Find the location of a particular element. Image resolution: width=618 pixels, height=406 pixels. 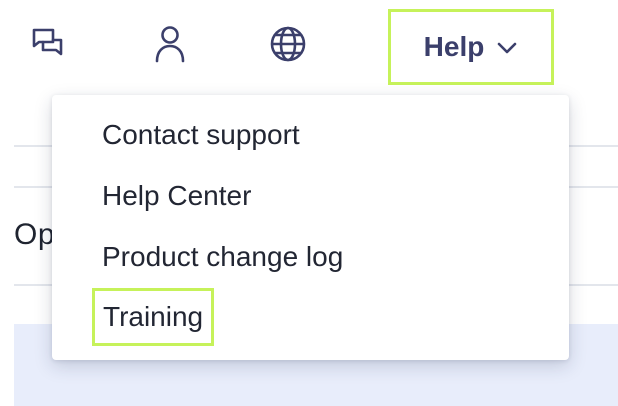

menu-item-contact-support: Contact support is located at coordinates (201, 135).